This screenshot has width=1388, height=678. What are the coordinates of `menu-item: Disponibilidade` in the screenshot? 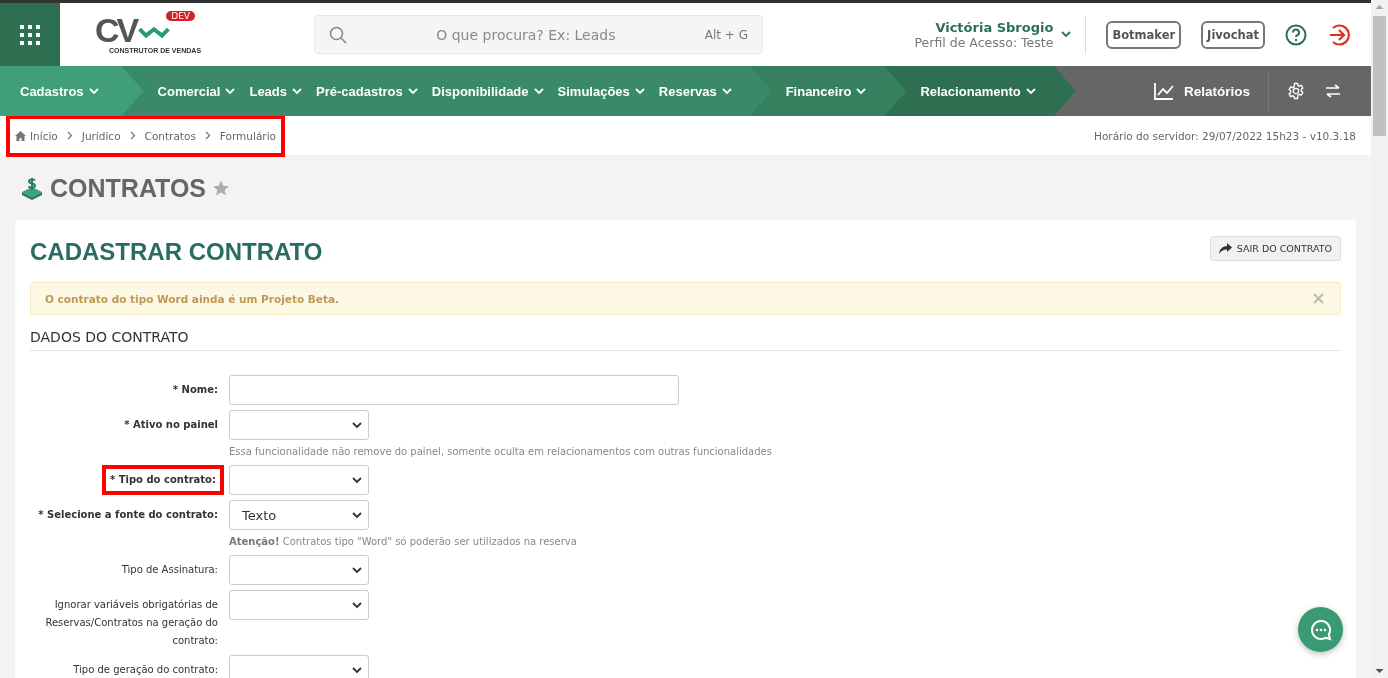 It's located at (487, 91).